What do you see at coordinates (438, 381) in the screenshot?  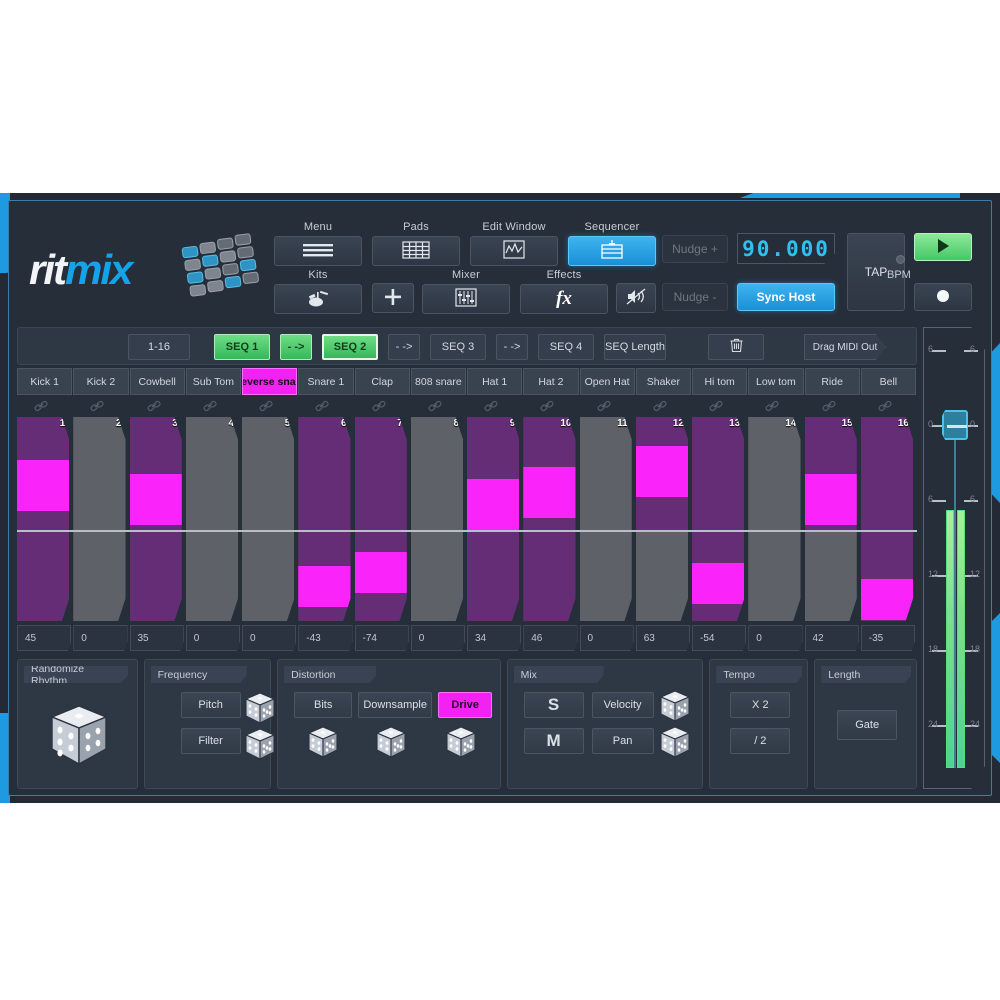 I see `track-tab: 808 snare` at bounding box center [438, 381].